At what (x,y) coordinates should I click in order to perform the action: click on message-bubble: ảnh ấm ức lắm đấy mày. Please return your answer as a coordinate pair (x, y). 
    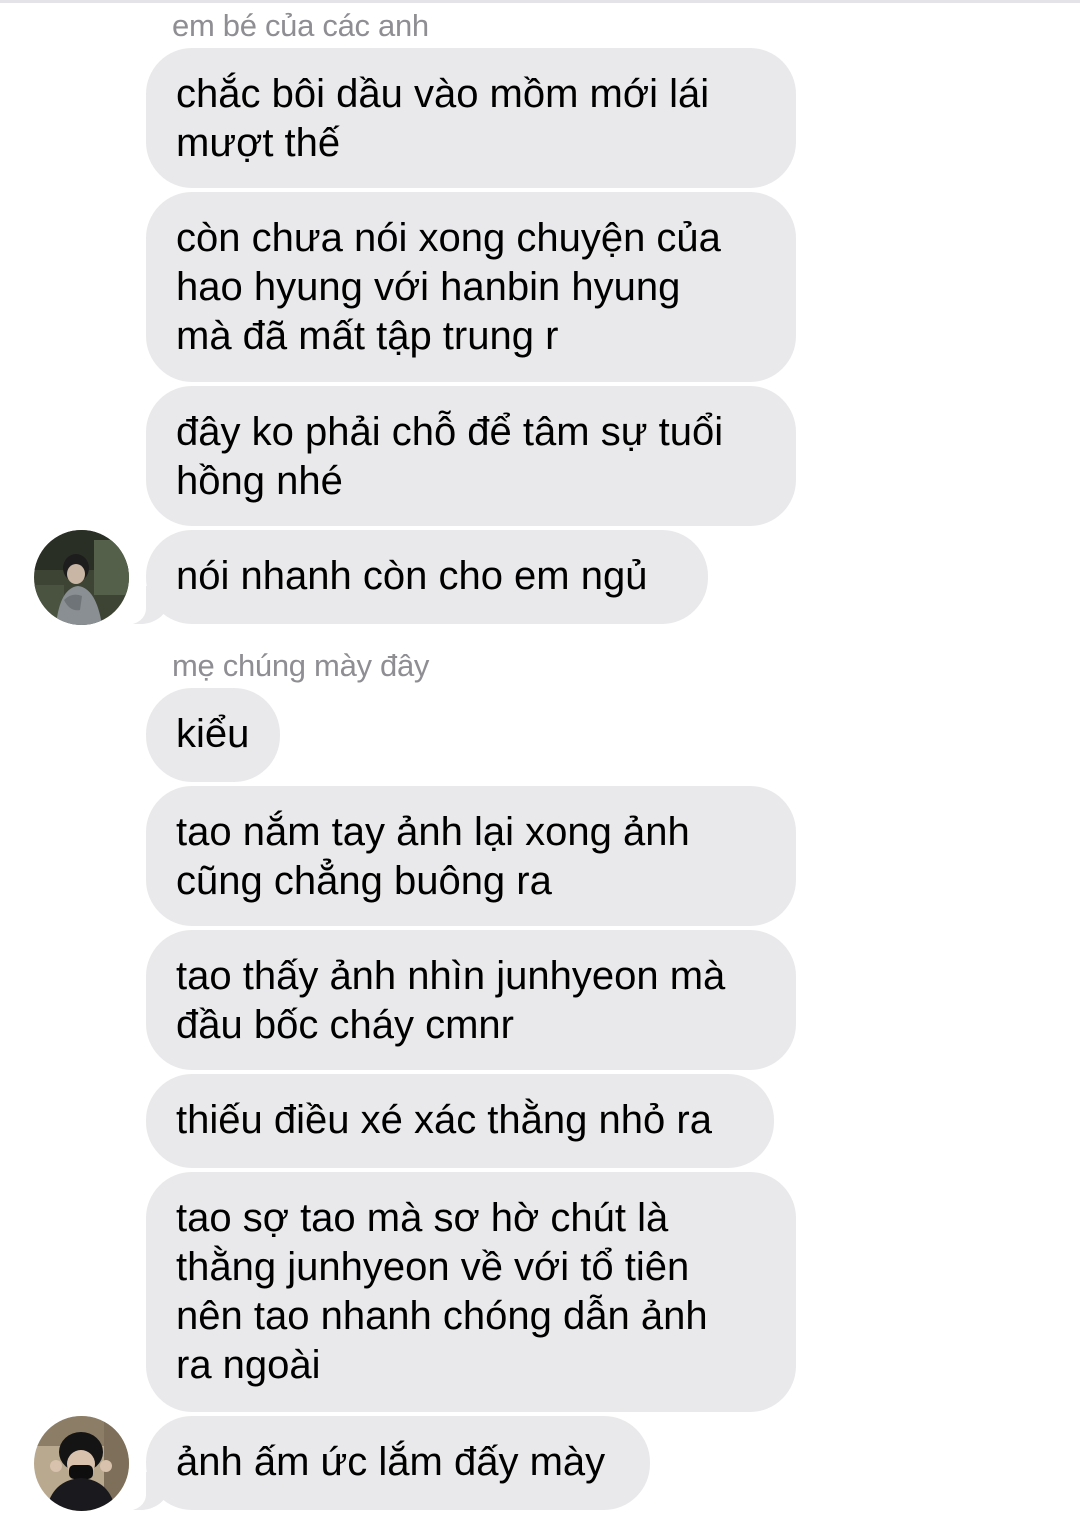
    Looking at the image, I should click on (383, 1463).